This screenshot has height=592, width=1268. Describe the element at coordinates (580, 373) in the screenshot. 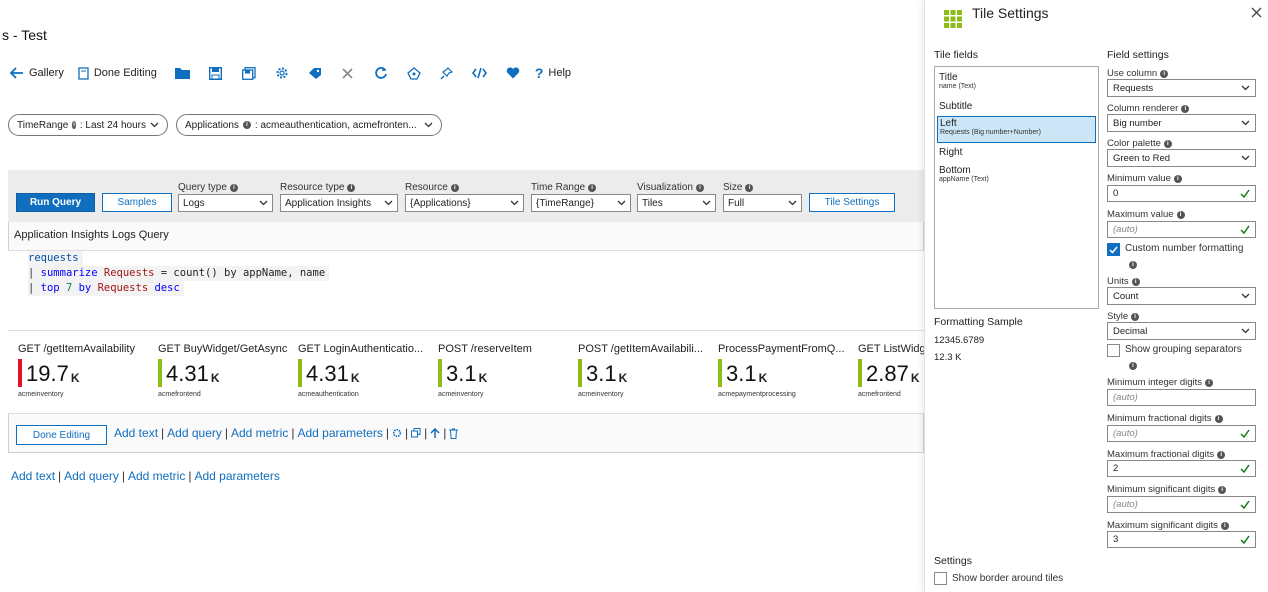

I see `tile-indicator` at that location.